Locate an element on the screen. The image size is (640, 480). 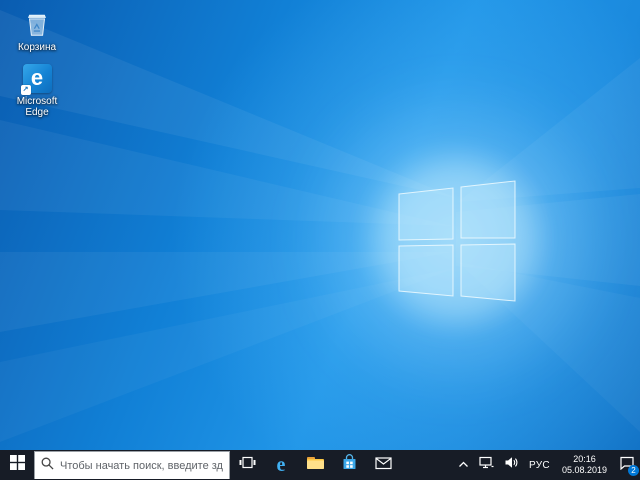
shortcut-arrow-icon: ↗ is located at coordinates (25, 89).